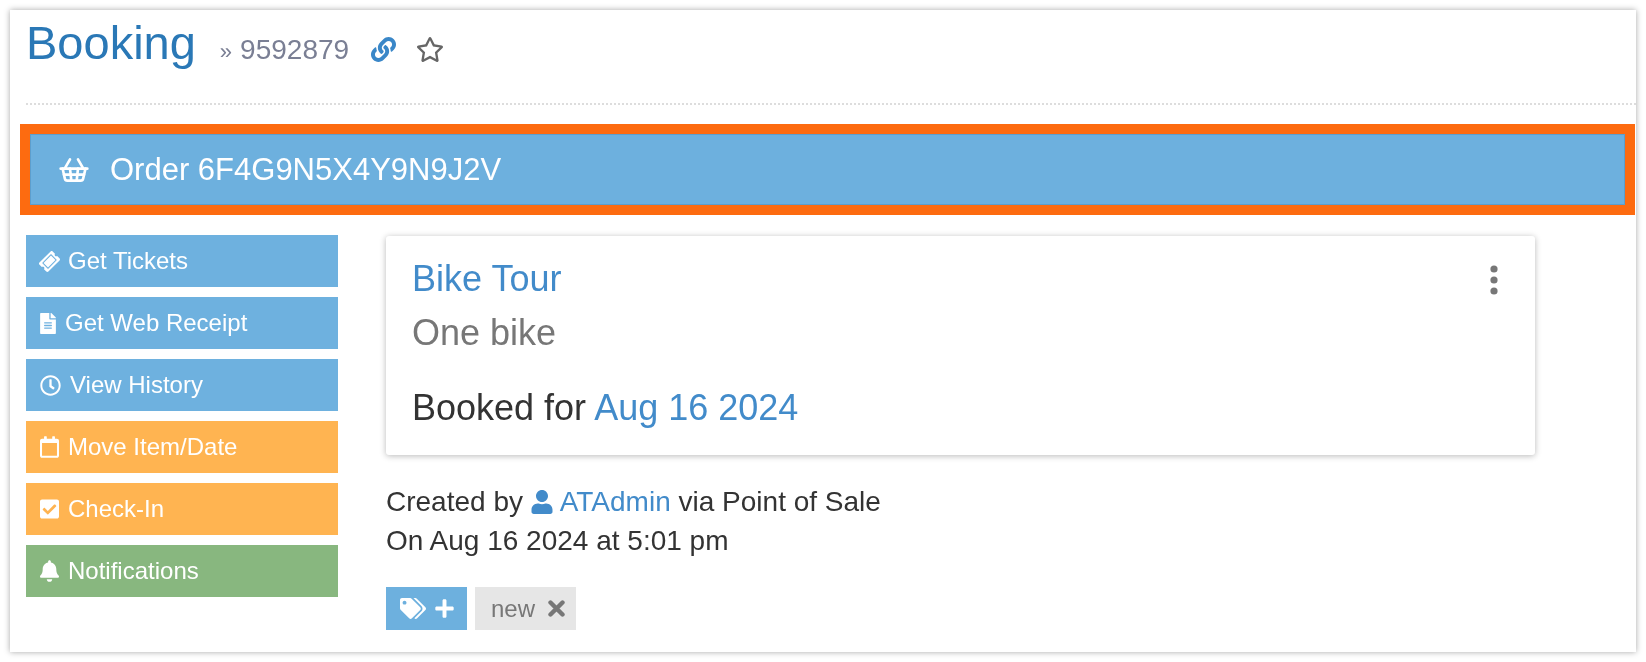  Describe the element at coordinates (49, 261) in the screenshot. I see `ticket-icon` at that location.